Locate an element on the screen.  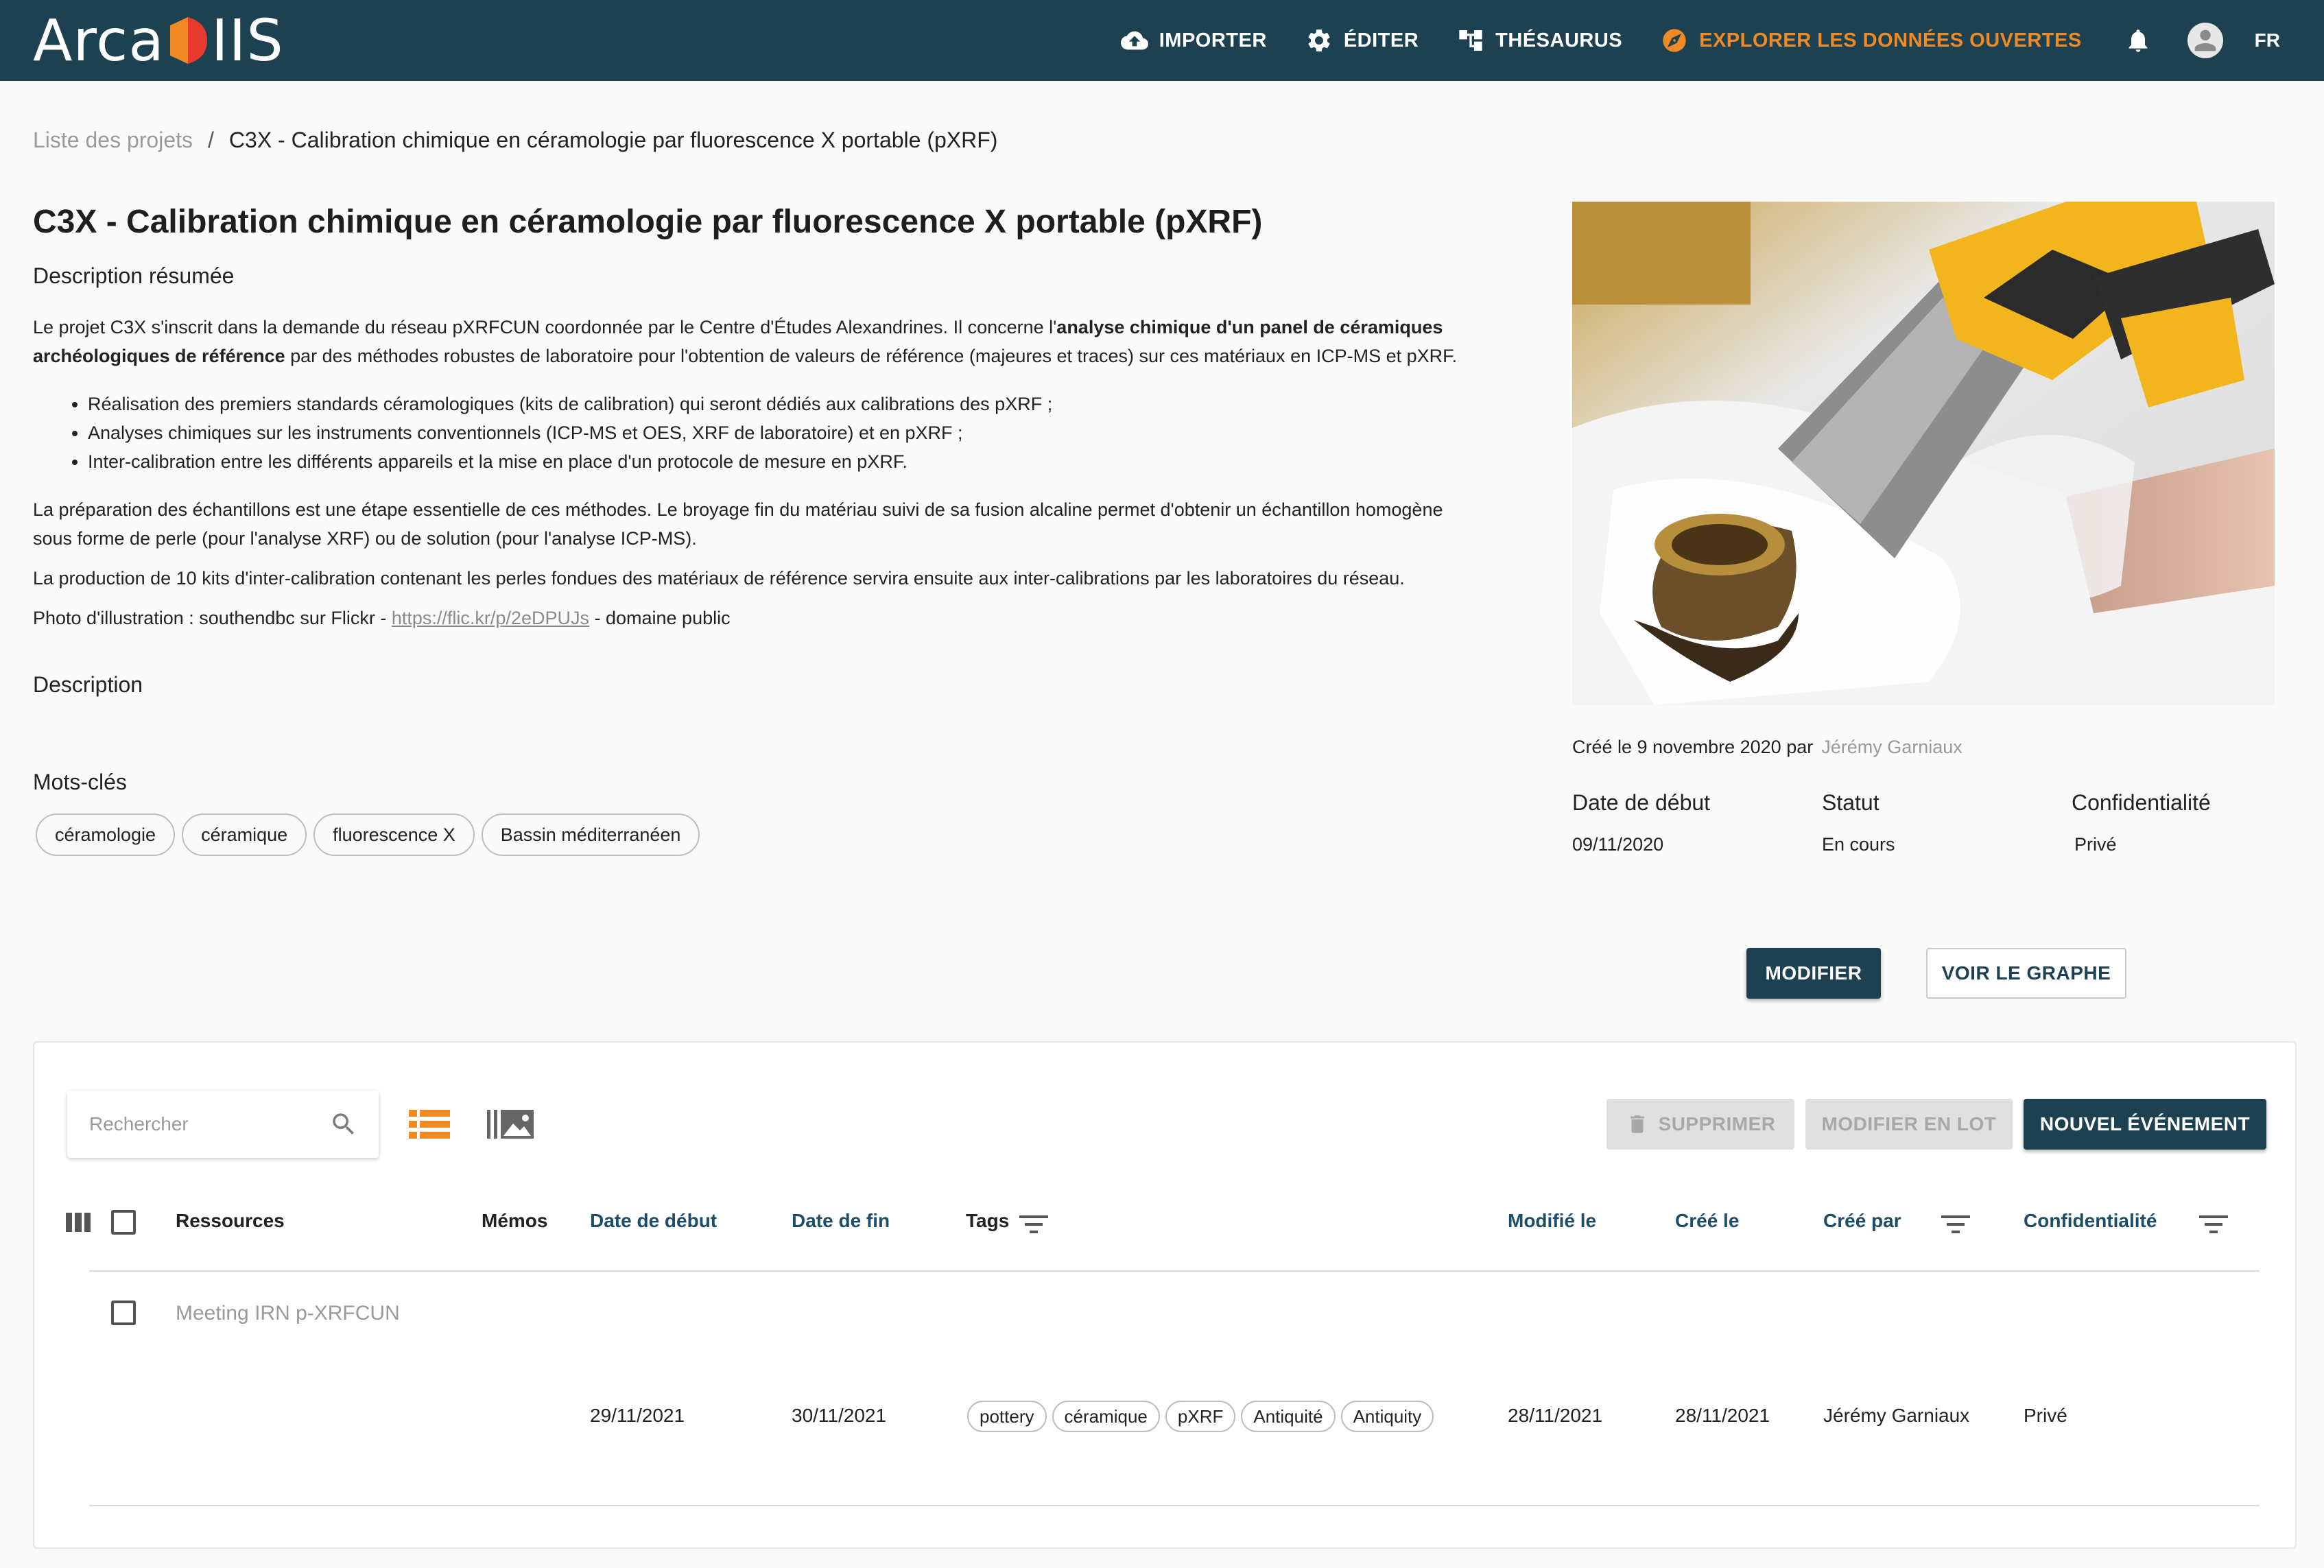
created-text: Créé le 9 novembre 2020 par is located at coordinates (1693, 747).